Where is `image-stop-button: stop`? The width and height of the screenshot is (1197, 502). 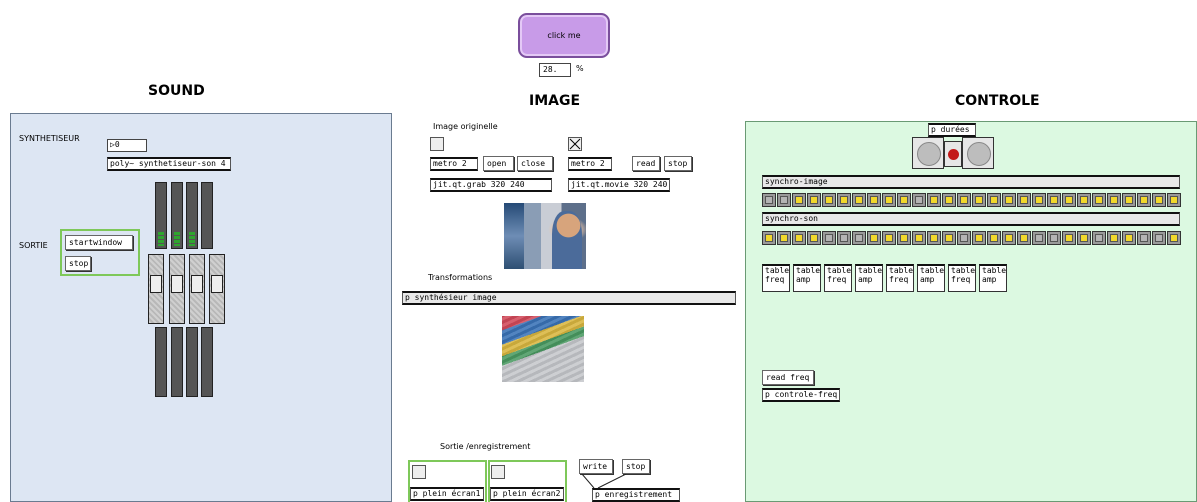
image-stop-button: stop is located at coordinates (678, 163).